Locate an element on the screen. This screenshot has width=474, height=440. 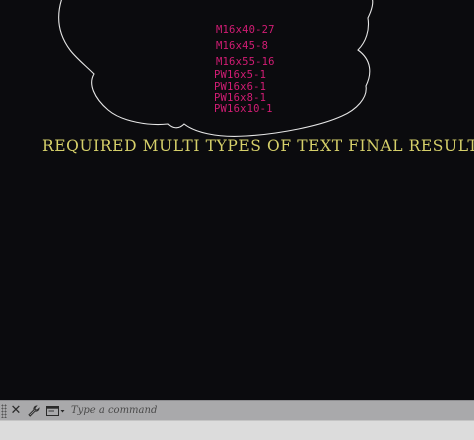
cad-text-pw16x6: PW16x6-1 is located at coordinates (240, 87).